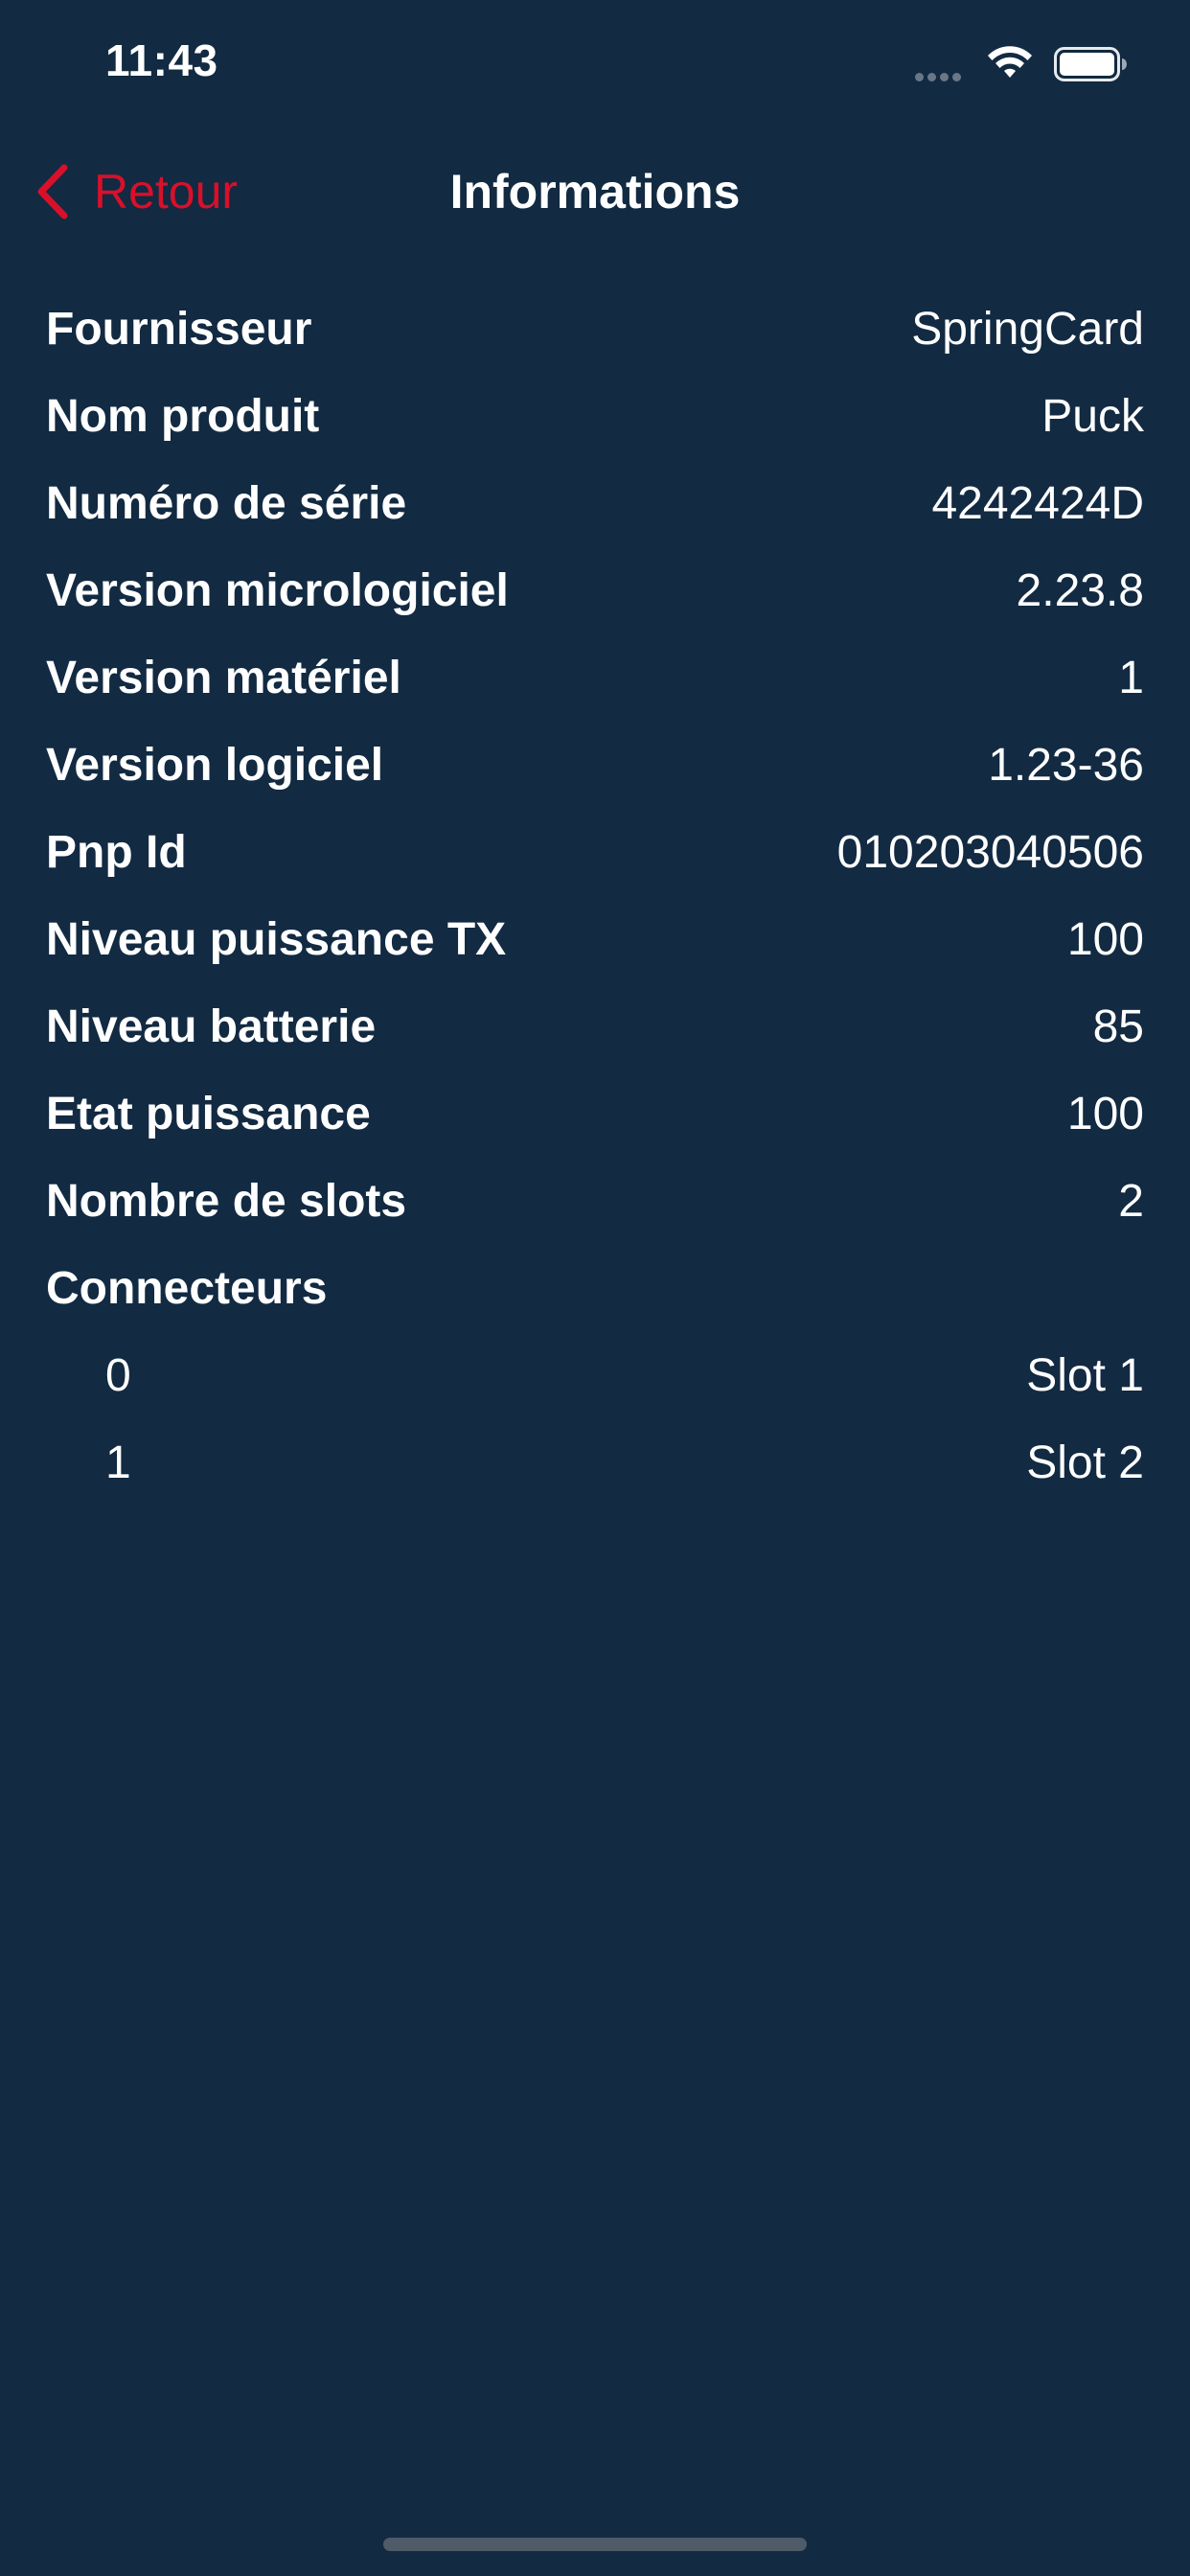 The image size is (1190, 2576). Describe the element at coordinates (595, 63) in the screenshot. I see `status-bar: 11:43` at that location.